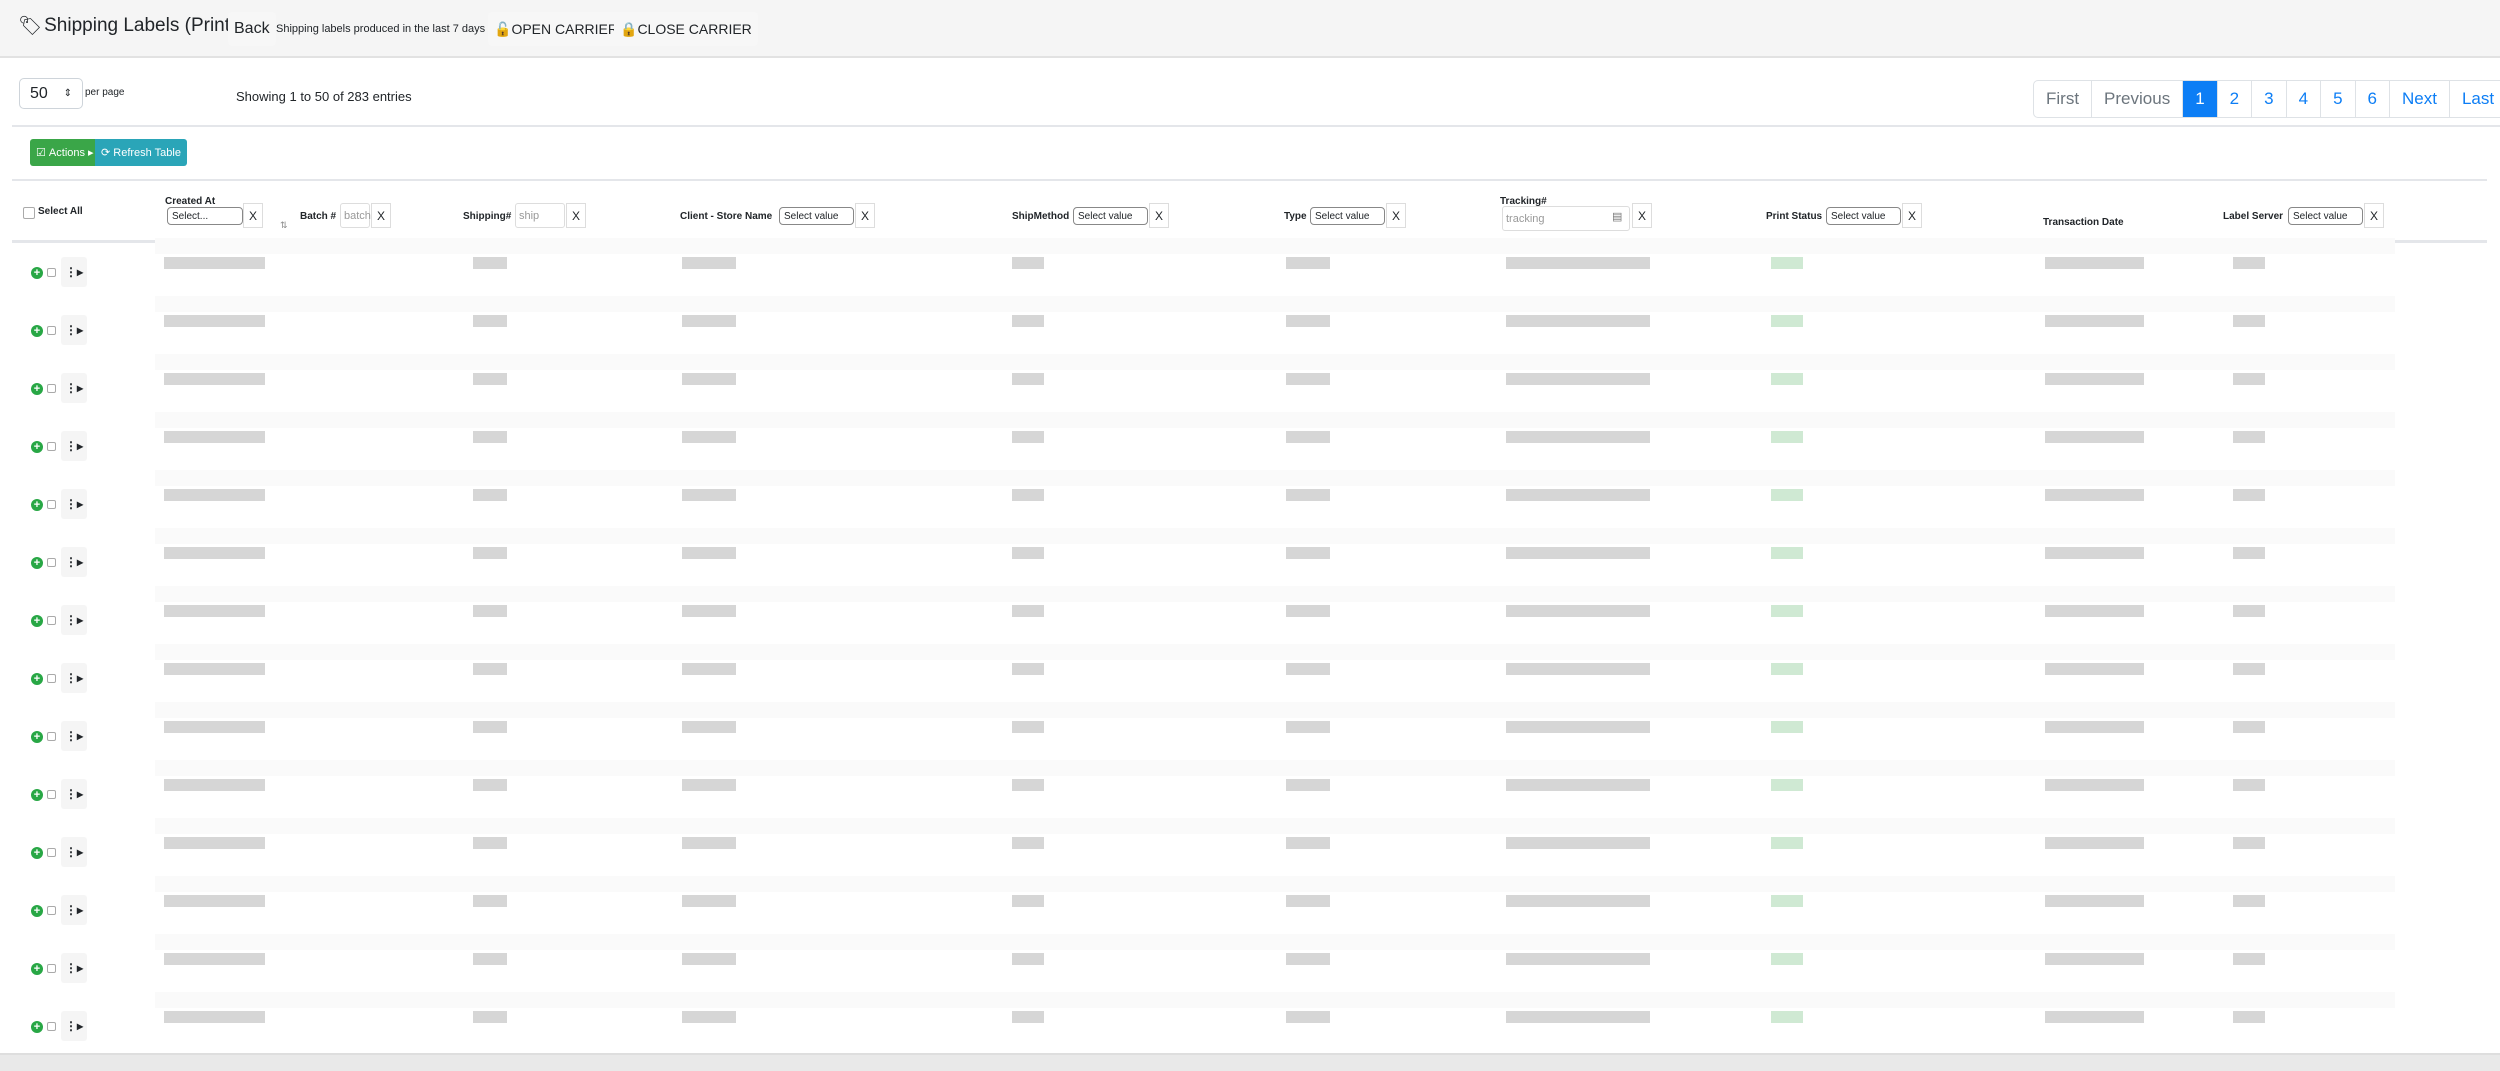 The height and width of the screenshot is (1071, 2500). Describe the element at coordinates (686, 29) in the screenshot. I see `close-carrier-button: 🔒 CLOSE CARRIER` at that location.